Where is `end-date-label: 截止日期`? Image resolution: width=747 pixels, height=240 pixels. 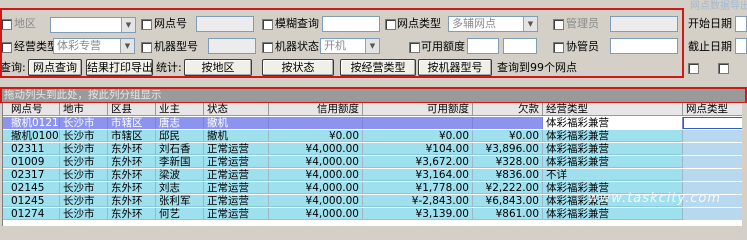 end-date-label: 截止日期 is located at coordinates (710, 46).